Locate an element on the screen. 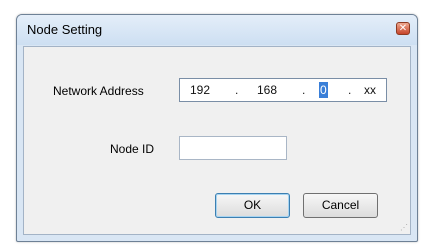 The height and width of the screenshot is (245, 430). close-button: ✕ is located at coordinates (403, 28).